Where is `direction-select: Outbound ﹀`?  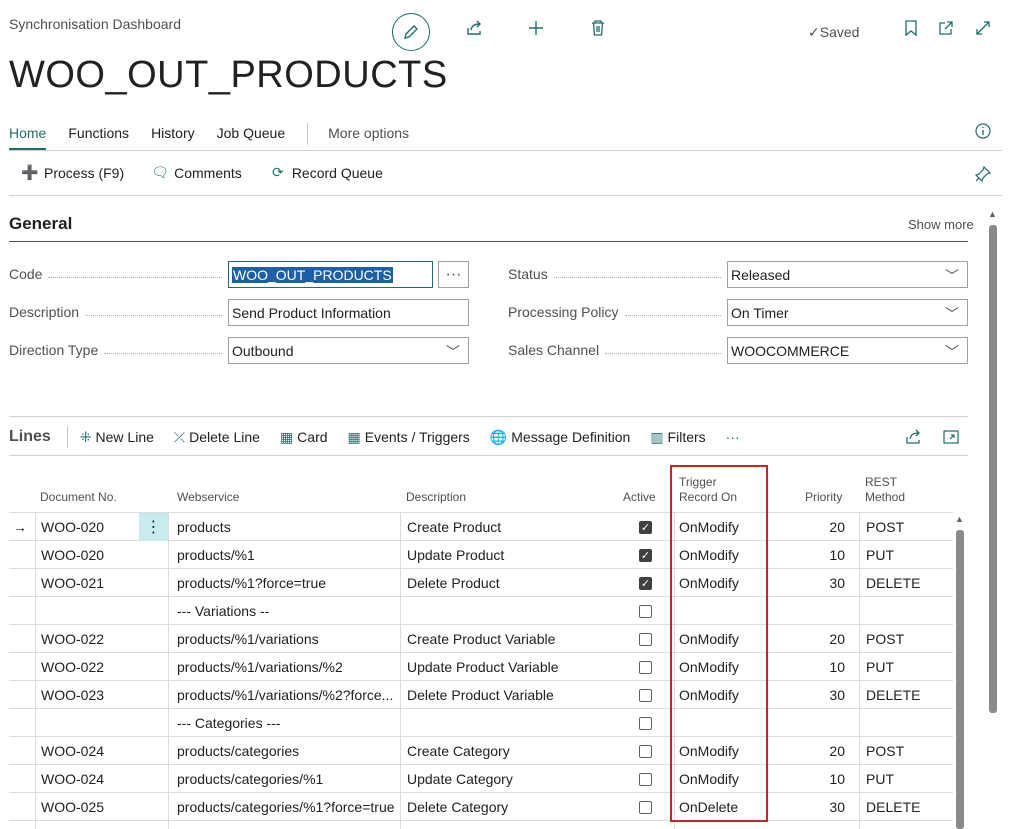
direction-select: Outbound ﹀ is located at coordinates (348, 350).